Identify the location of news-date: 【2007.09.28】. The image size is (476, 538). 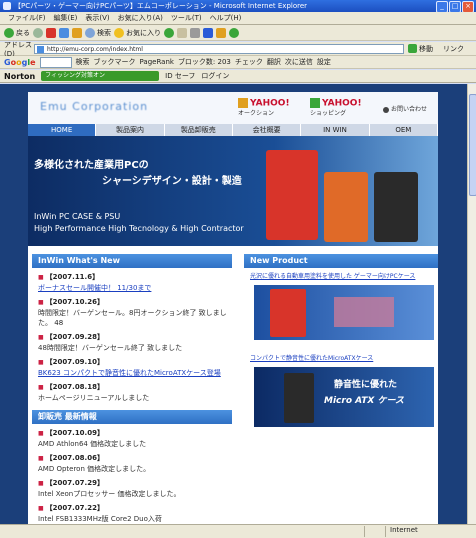
(135, 337).